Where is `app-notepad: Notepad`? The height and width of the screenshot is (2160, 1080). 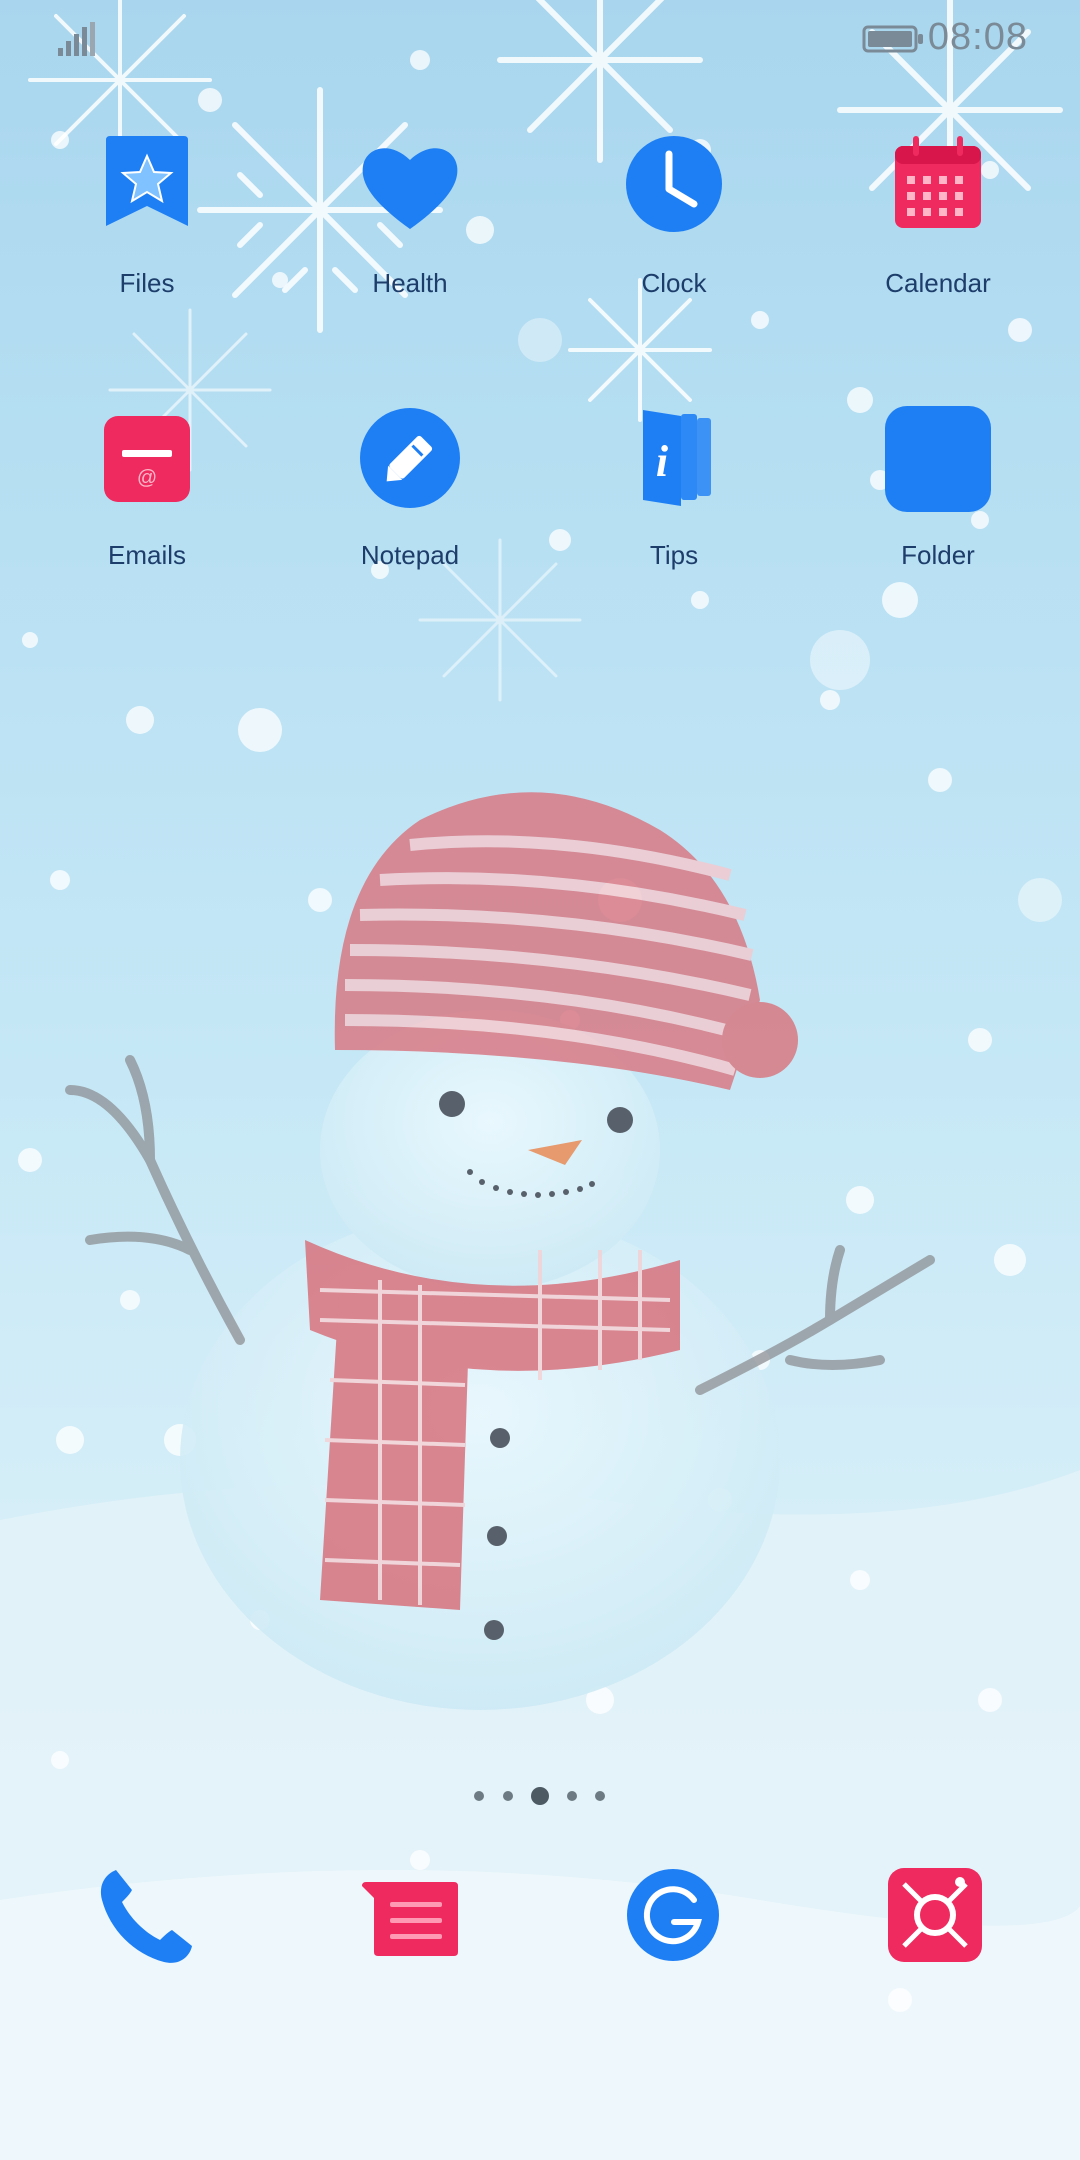 app-notepad: Notepad is located at coordinates (410, 488).